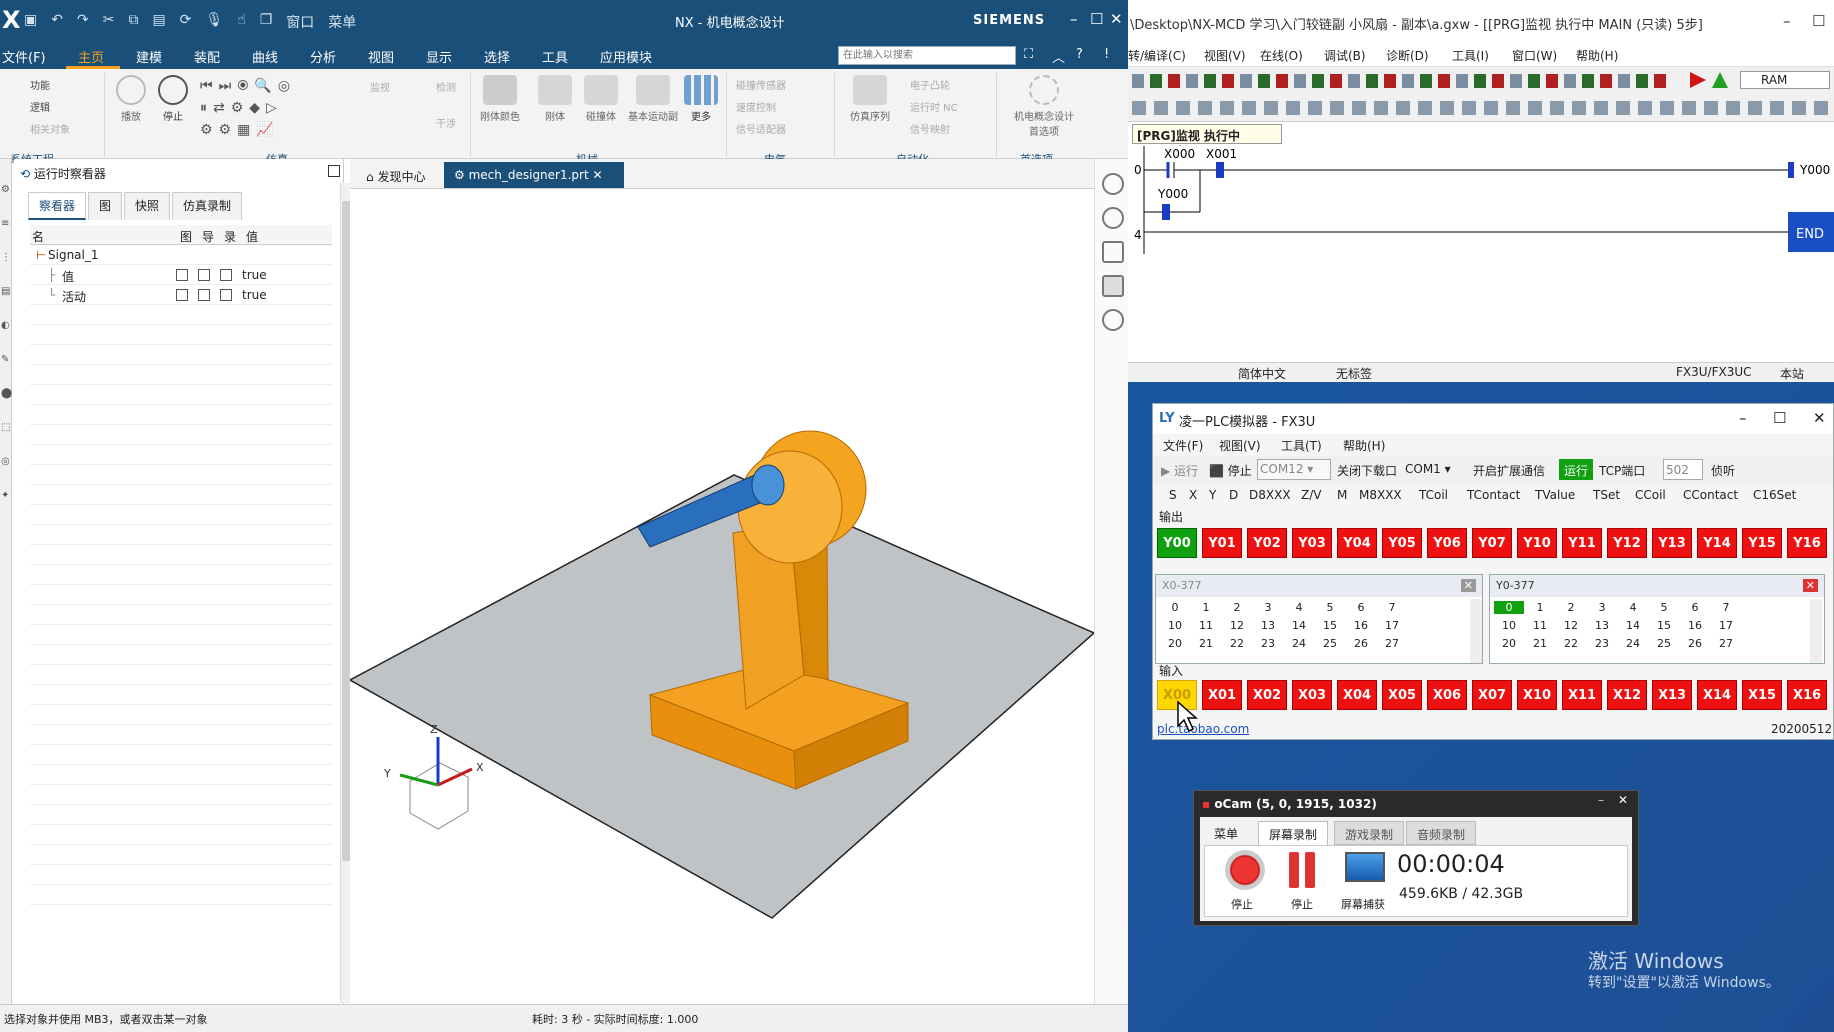 Image resolution: width=1834 pixels, height=1032 pixels. What do you see at coordinates (1774, 495) in the screenshot?
I see `register-tab: C16Set` at bounding box center [1774, 495].